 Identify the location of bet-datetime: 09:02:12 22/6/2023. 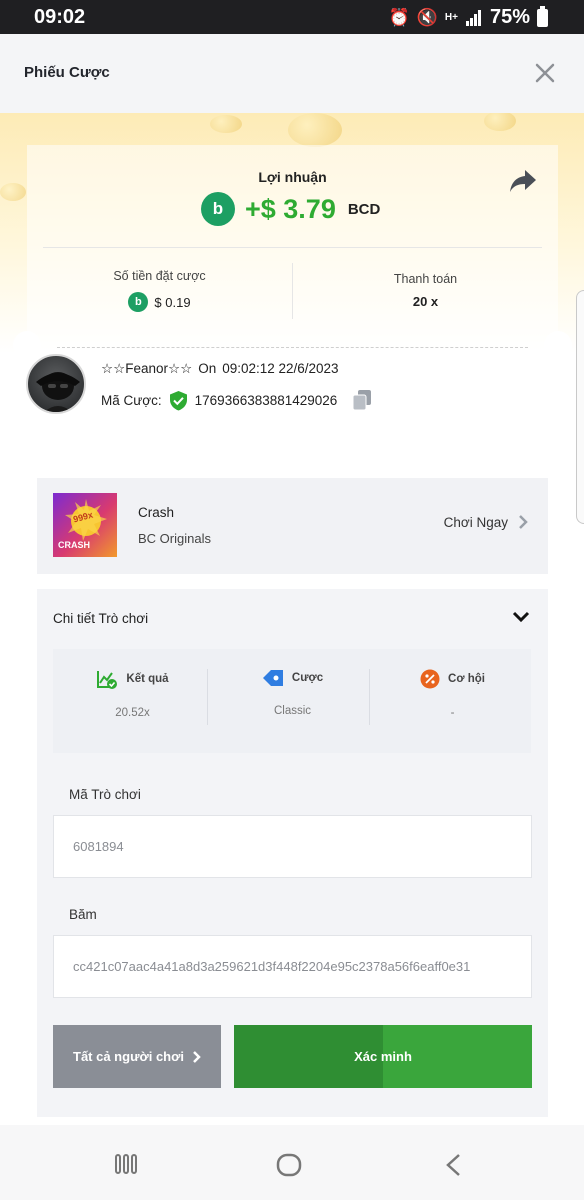
(280, 368).